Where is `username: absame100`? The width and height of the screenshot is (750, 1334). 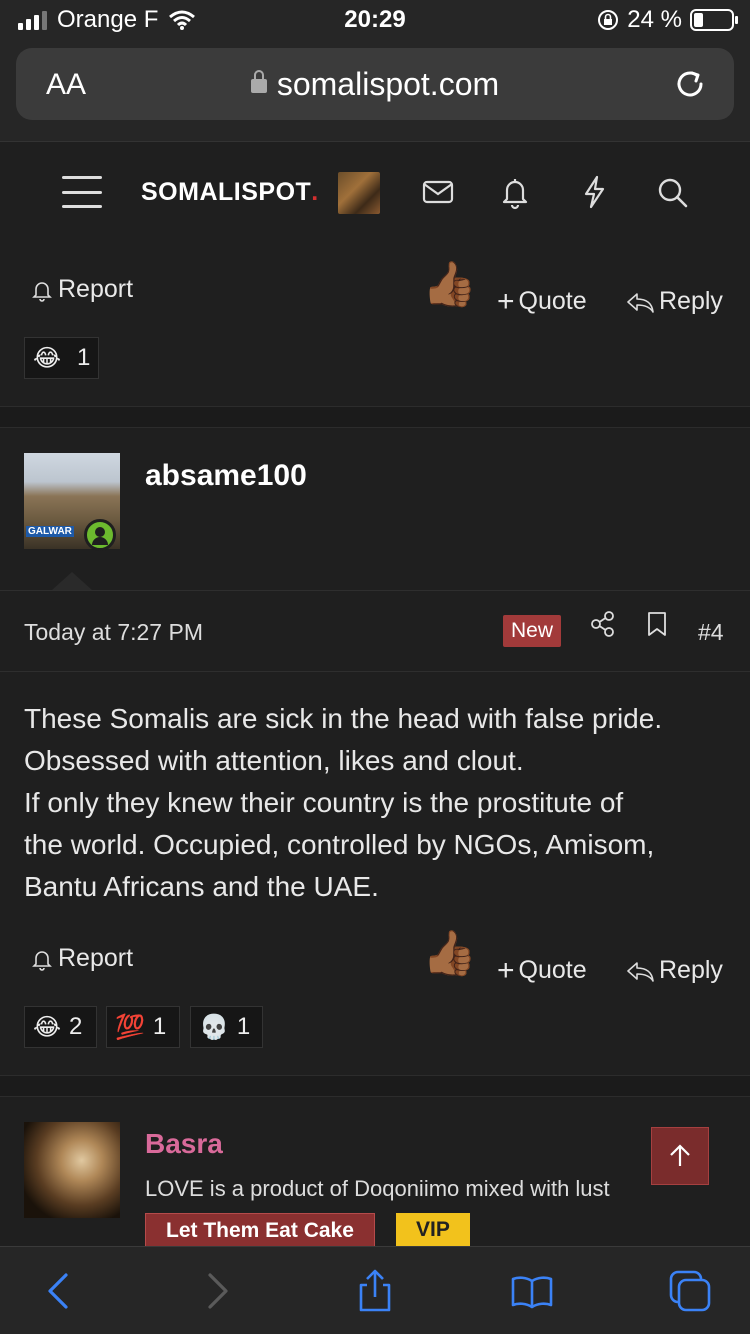
username: absame100 is located at coordinates (226, 476).